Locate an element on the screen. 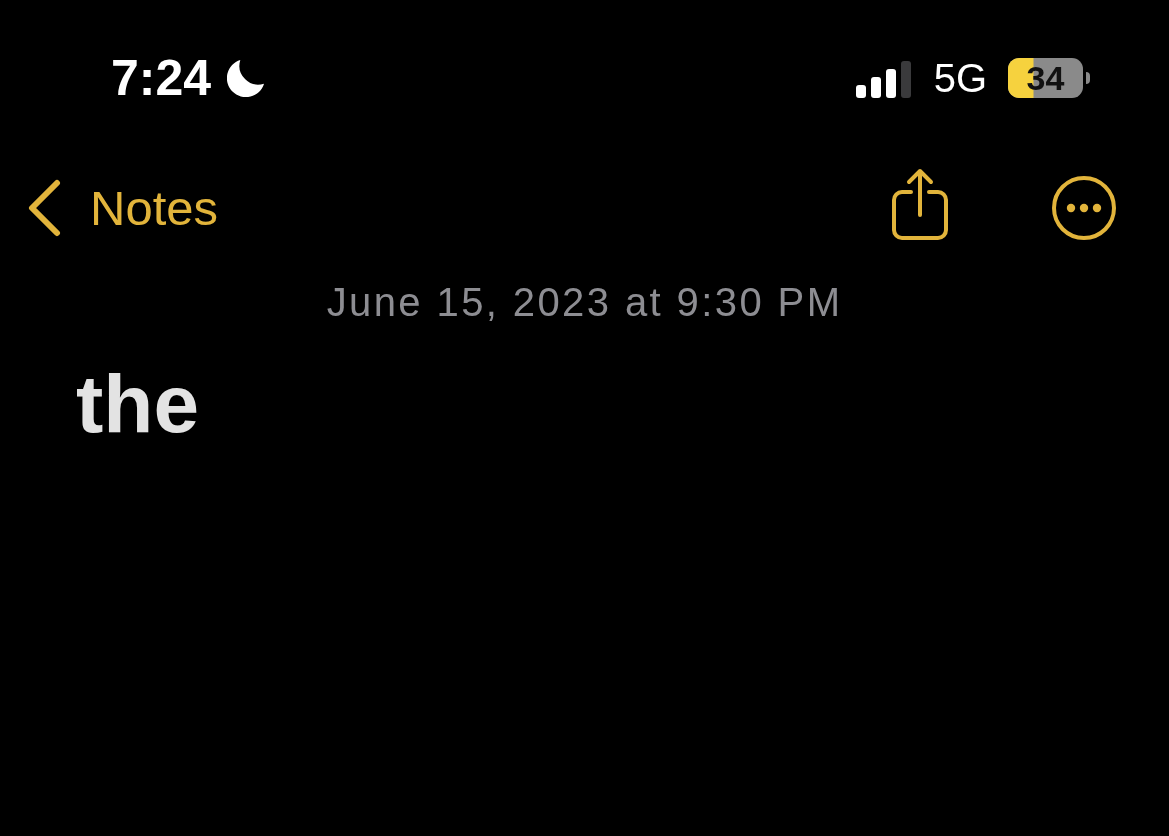  share-button is located at coordinates (920, 204).